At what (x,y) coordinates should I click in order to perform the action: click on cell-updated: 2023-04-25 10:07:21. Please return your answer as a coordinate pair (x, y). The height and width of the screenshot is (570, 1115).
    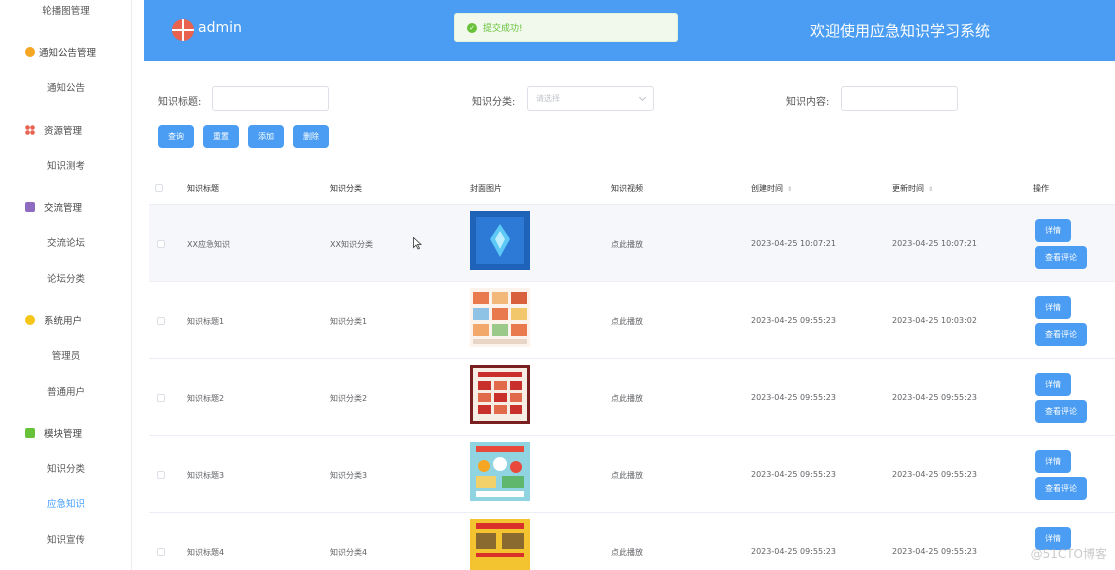
    Looking at the image, I should click on (934, 243).